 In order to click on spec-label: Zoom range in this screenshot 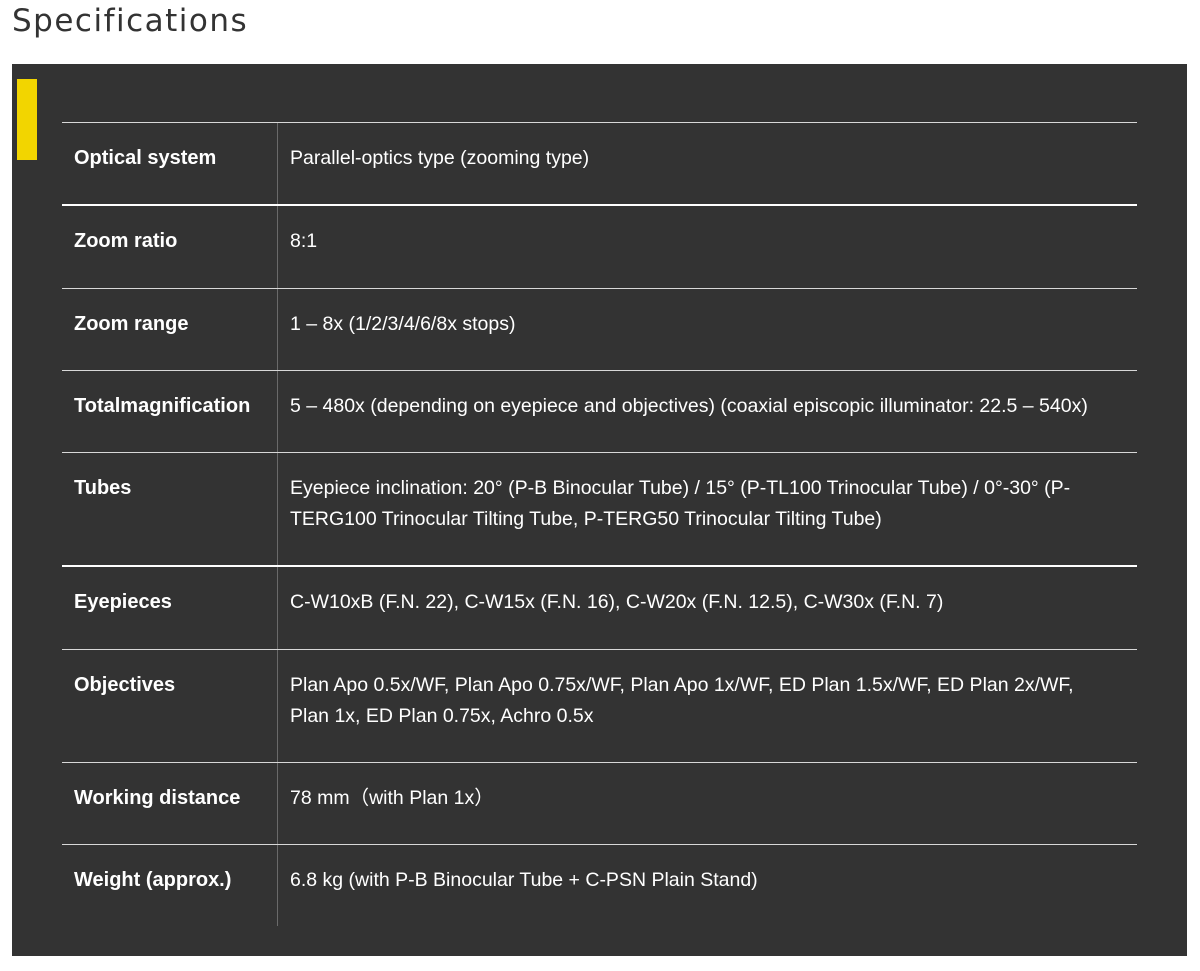, I will do `click(170, 329)`.